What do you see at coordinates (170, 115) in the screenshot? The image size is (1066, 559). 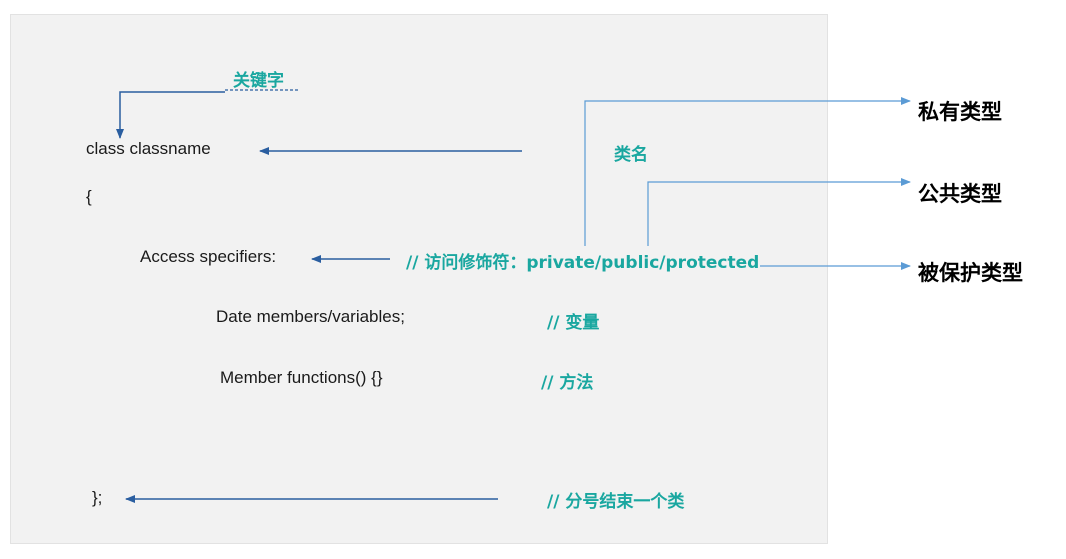 I see `keyword-arrow` at bounding box center [170, 115].